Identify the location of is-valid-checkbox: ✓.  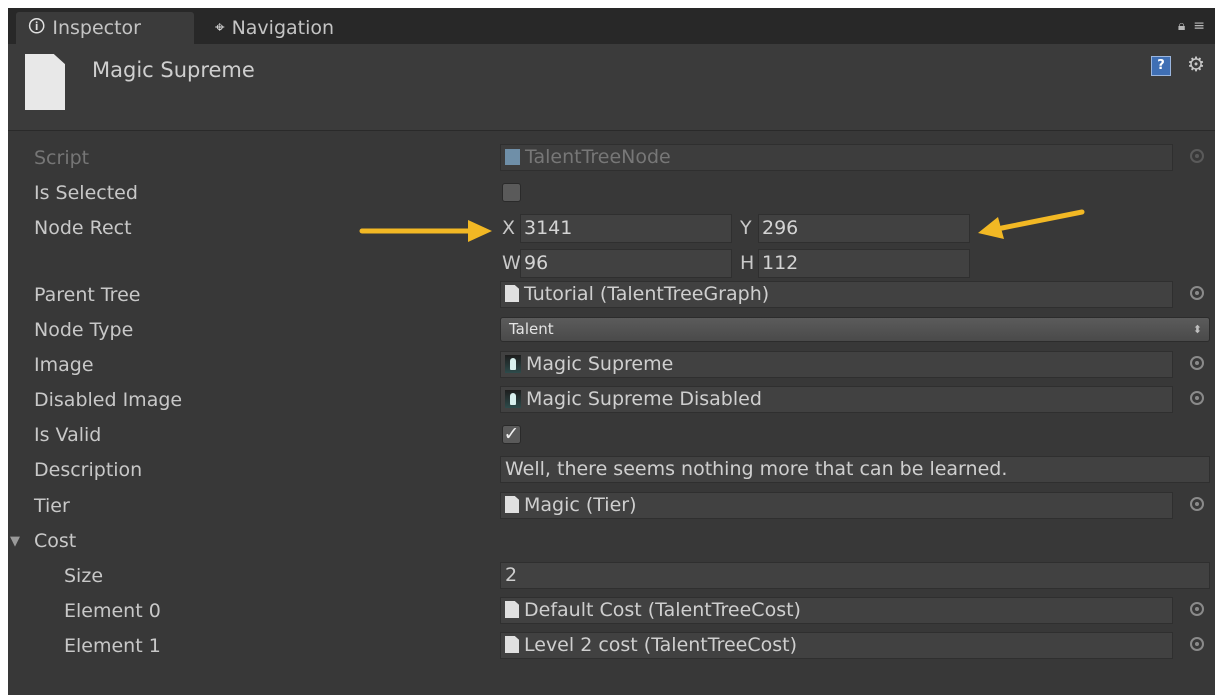
(511, 434).